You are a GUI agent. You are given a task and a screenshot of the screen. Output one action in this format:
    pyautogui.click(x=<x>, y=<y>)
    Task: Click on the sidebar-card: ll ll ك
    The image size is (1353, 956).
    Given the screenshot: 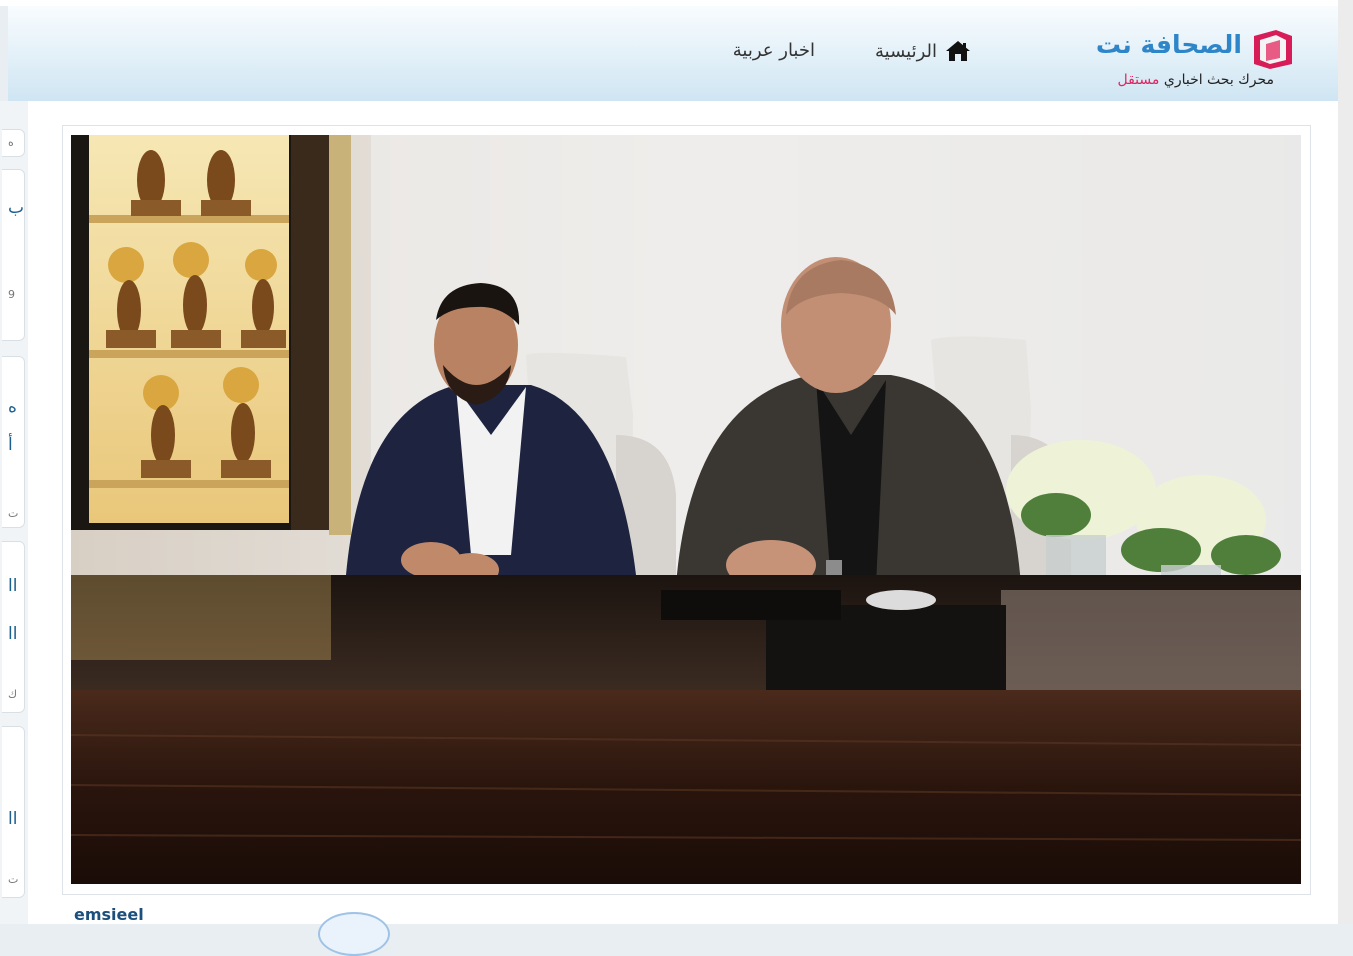 What is the action you would take?
    pyautogui.click(x=13, y=627)
    